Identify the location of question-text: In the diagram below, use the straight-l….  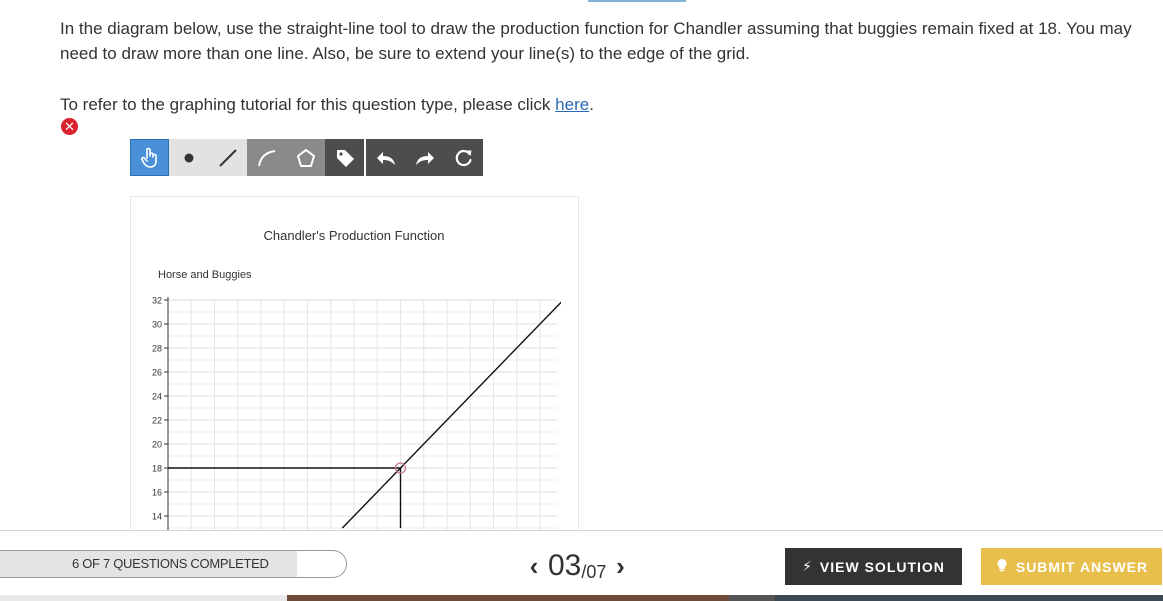
(596, 41).